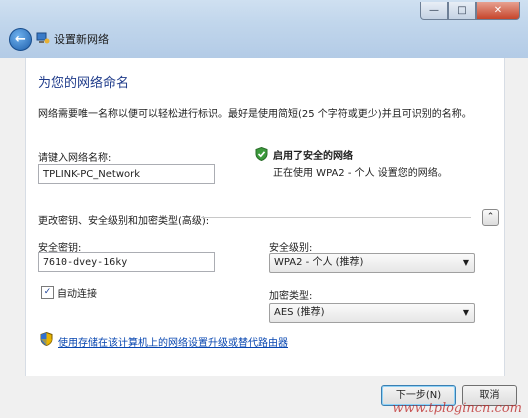  I want to click on security-level-label: 安全级别:, so click(291, 248).